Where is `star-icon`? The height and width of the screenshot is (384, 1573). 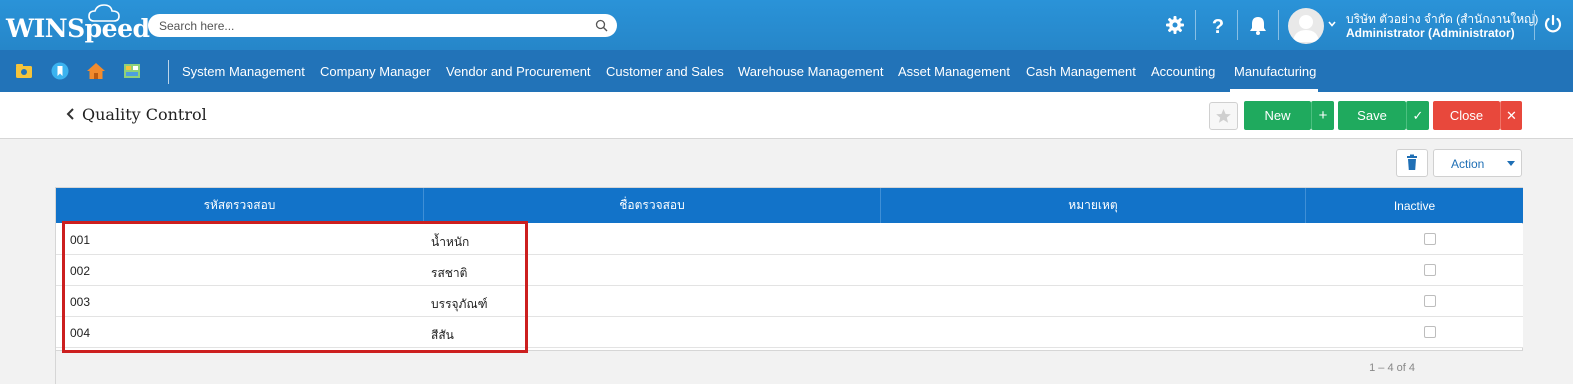
star-icon is located at coordinates (1223, 116).